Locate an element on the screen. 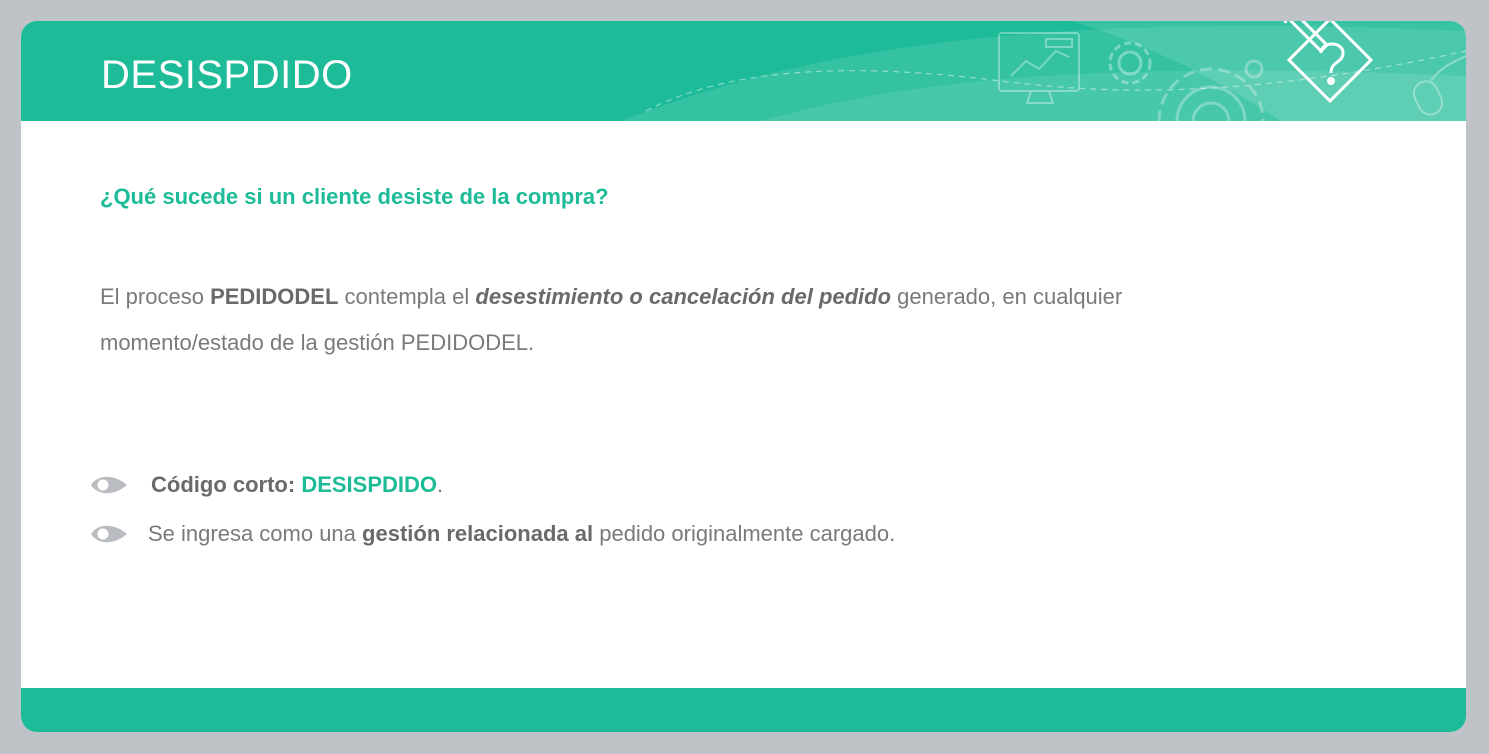 The image size is (1489, 754). slide-title: DESISPDIDO is located at coordinates (227, 75).